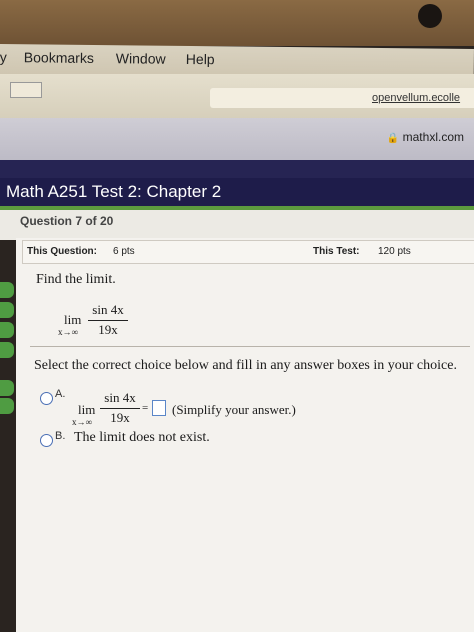 Image resolution: width=474 pixels, height=632 pixels. I want to click on section-divider, so click(250, 346).